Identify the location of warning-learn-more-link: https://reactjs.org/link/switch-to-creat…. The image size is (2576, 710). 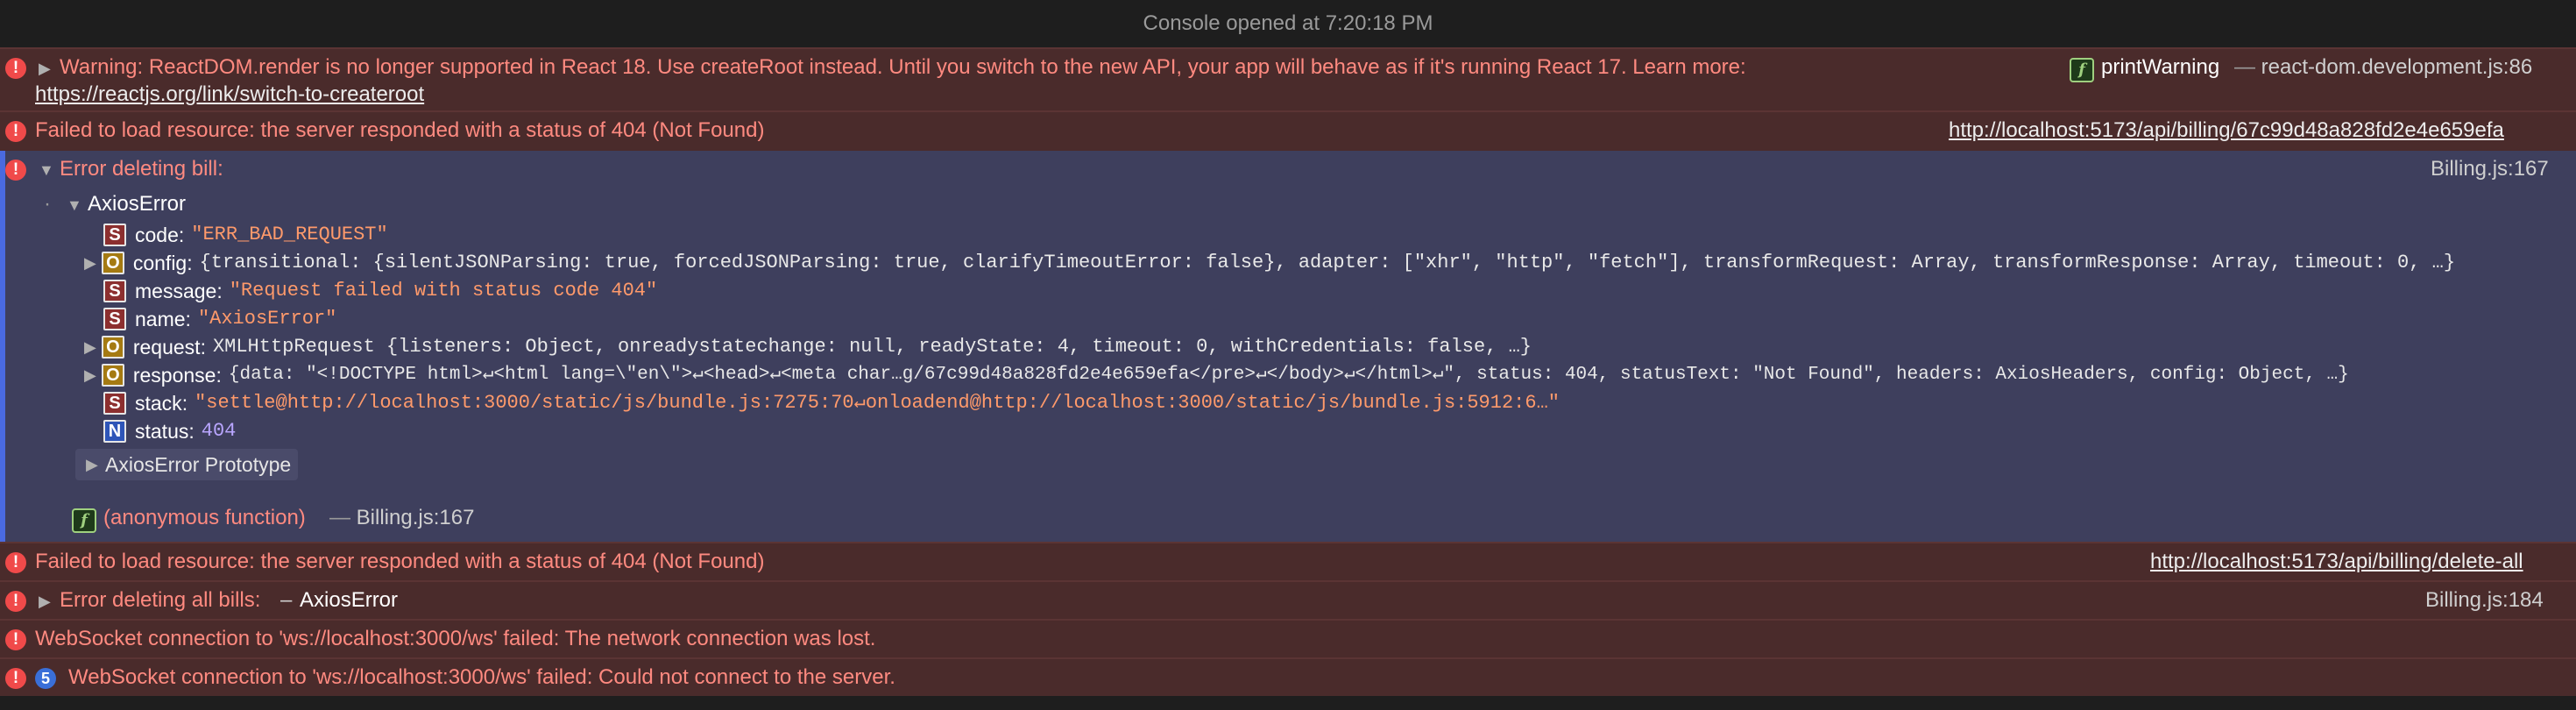
(229, 95).